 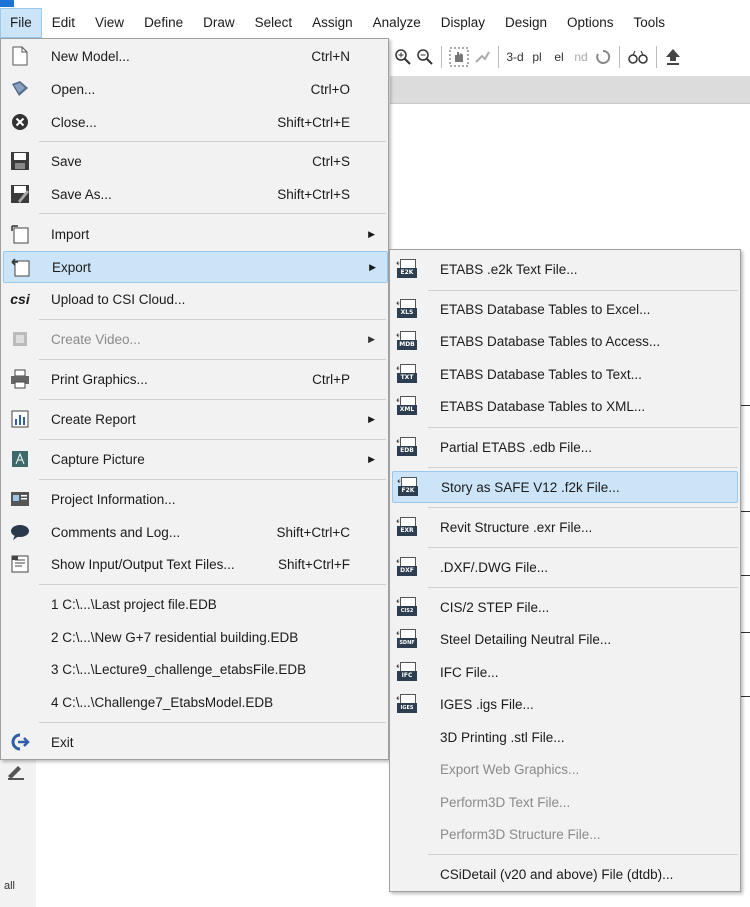 I want to click on menu-assign: Assign, so click(x=332, y=23).